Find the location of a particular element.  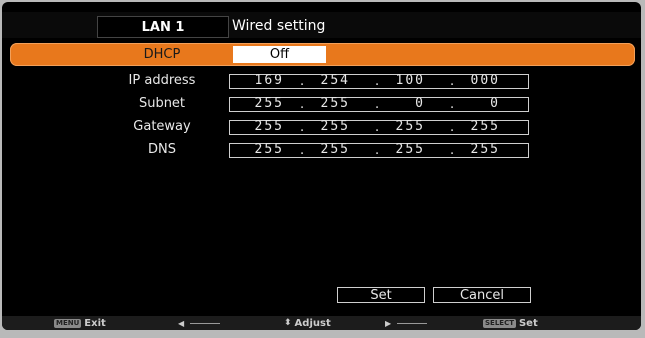

set-label: Set is located at coordinates (528, 323).